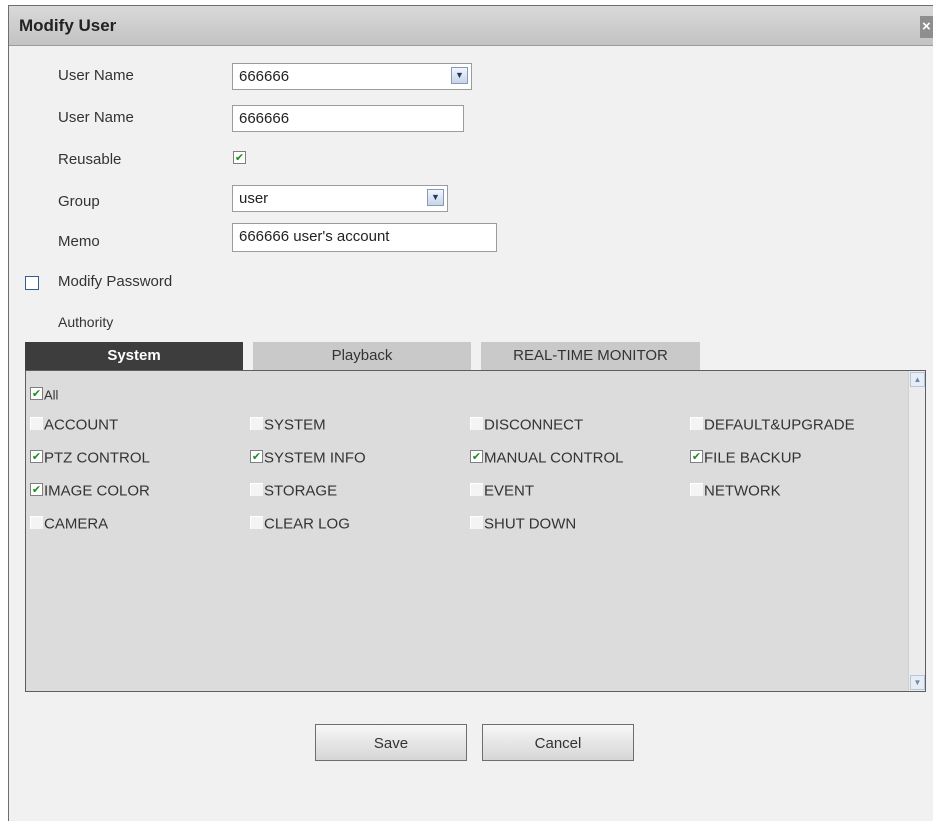  What do you see at coordinates (590, 356) in the screenshot?
I see `tab-real-time-monitor: REAL-TIME MONITOR` at bounding box center [590, 356].